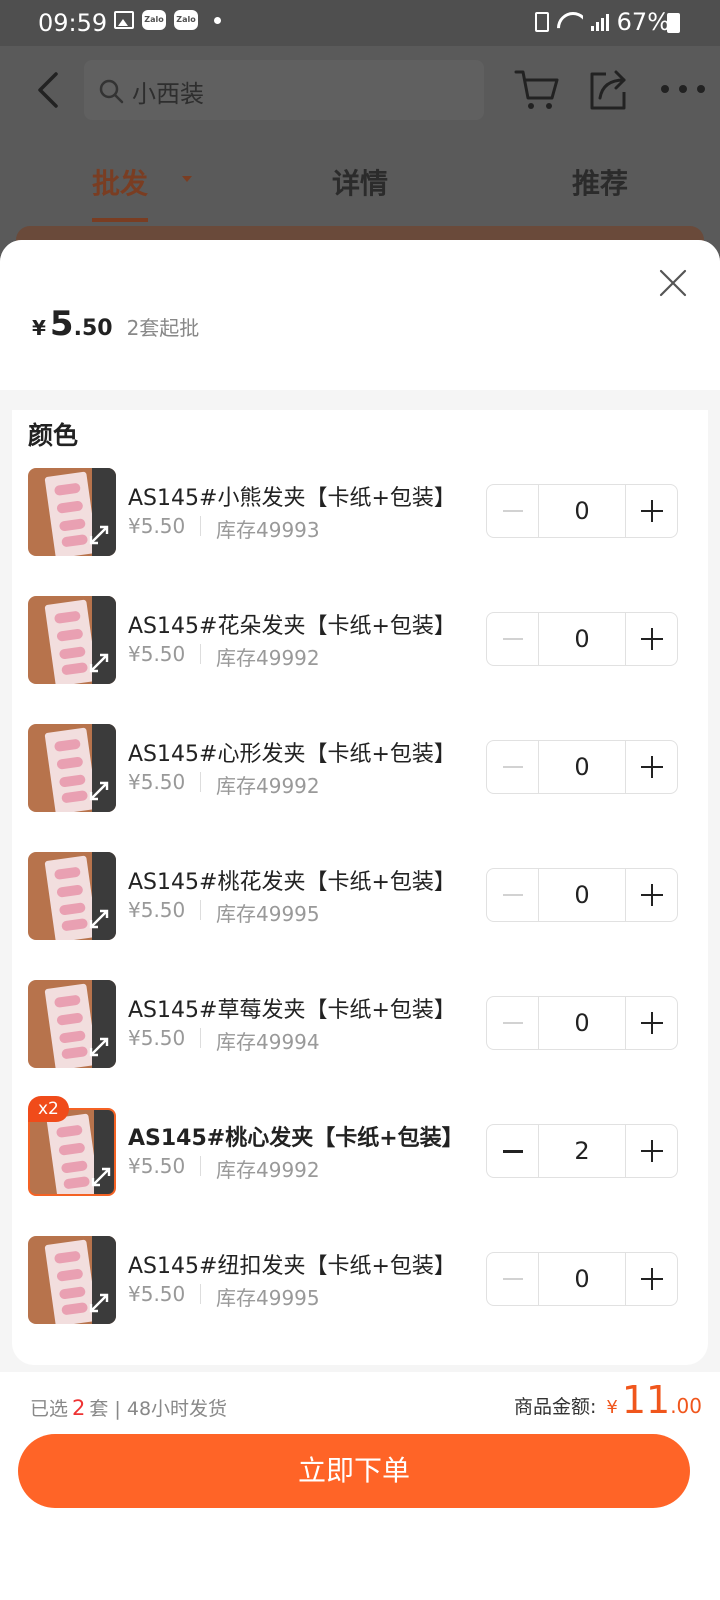 Image resolution: width=720 pixels, height=1600 pixels. What do you see at coordinates (646, 1400) in the screenshot?
I see `total-integer: 11` at bounding box center [646, 1400].